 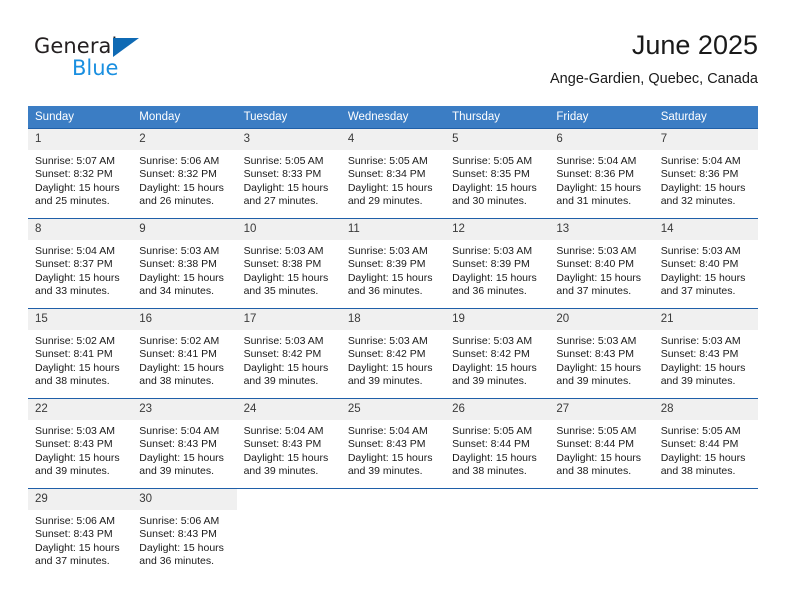 I want to click on daylight-text-line2: and 36 minutes., so click(x=176, y=561).